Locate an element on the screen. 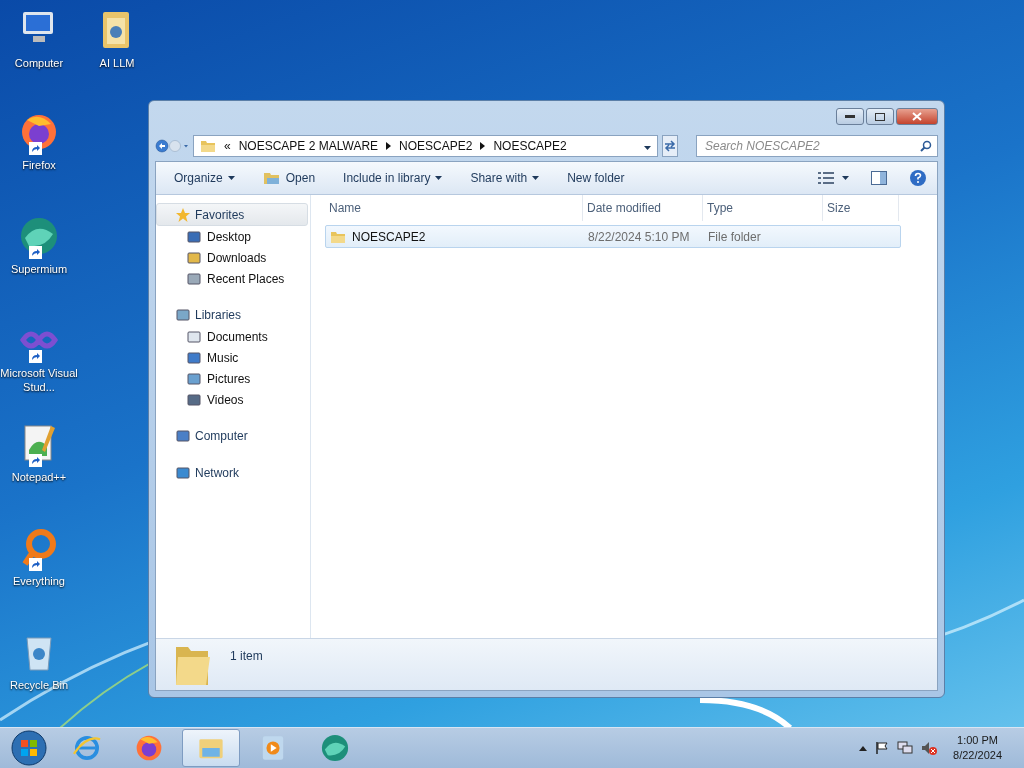  date-cell-text: 8/22/2024 5:10 PM is located at coordinates (639, 236).